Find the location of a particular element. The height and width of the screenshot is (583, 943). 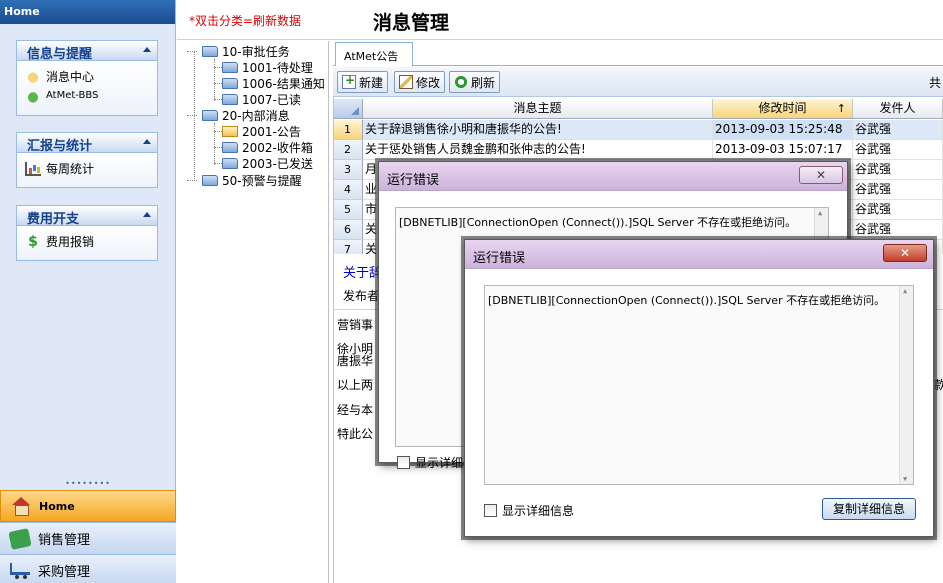

panel-title: 信息与提醒 is located at coordinates (60, 54).